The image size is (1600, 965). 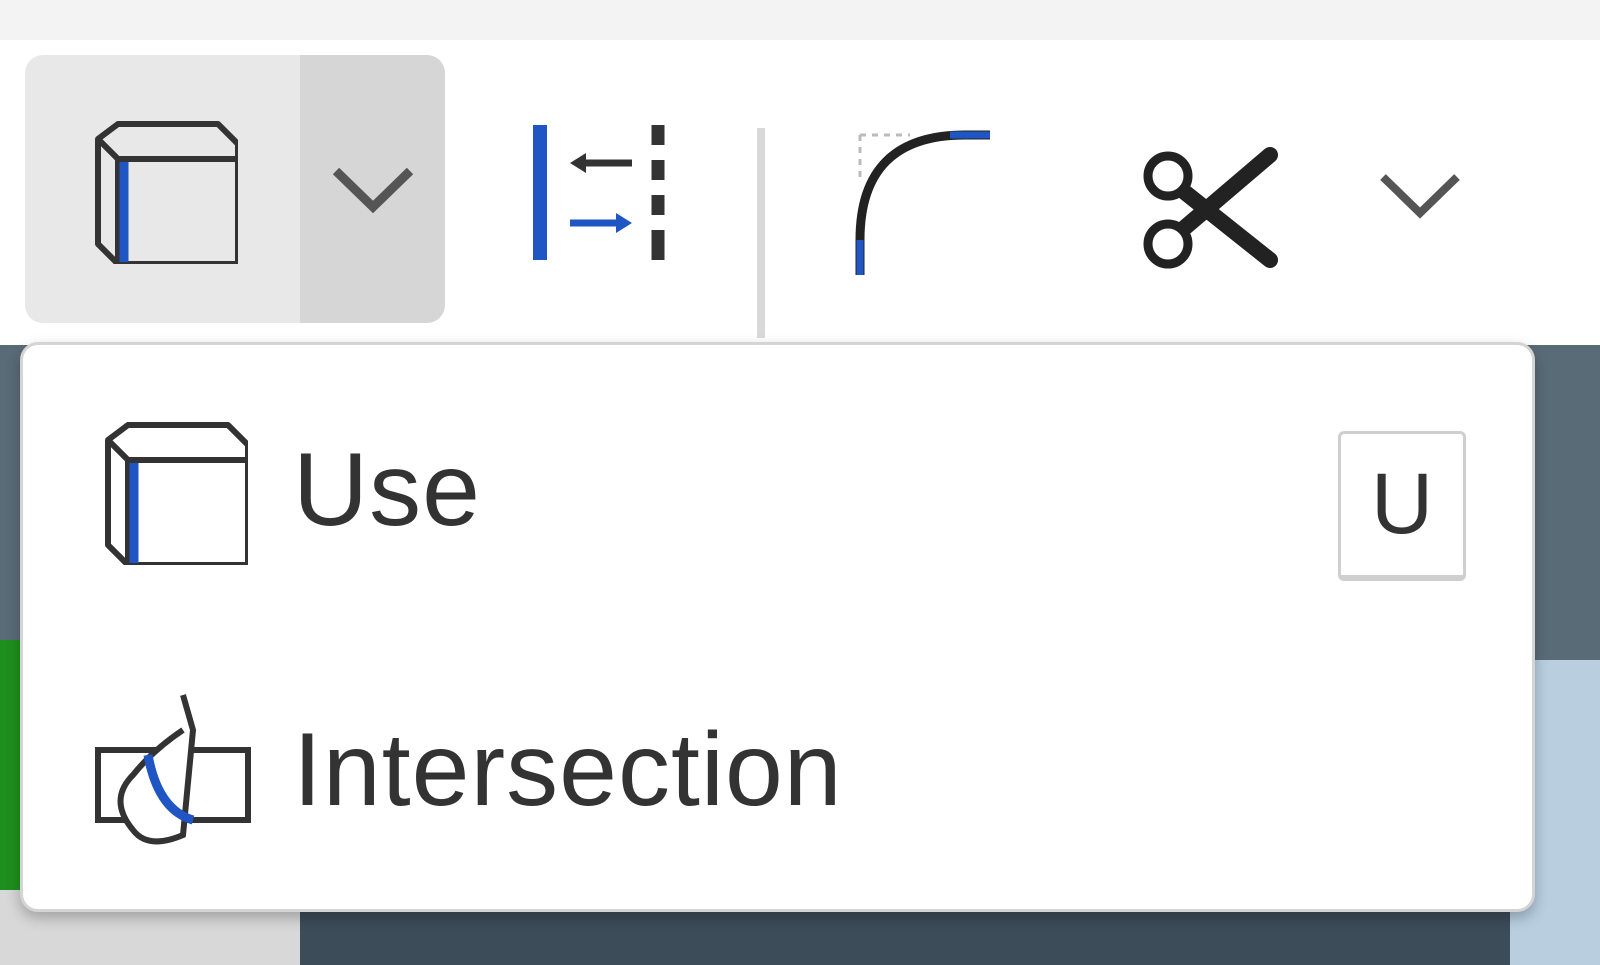 I want to click on canvas-part-green, so click(x=11, y=765).